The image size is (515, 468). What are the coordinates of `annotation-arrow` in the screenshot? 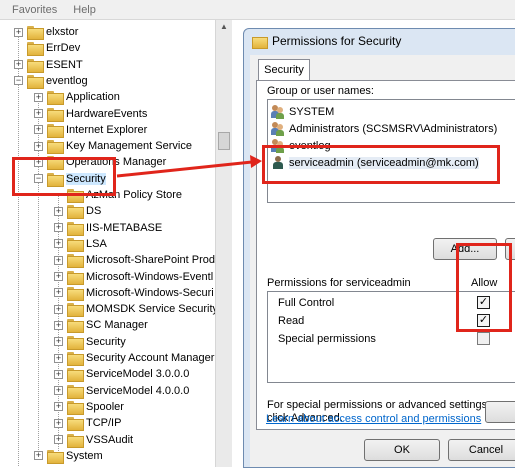 It's located at (189, 166).